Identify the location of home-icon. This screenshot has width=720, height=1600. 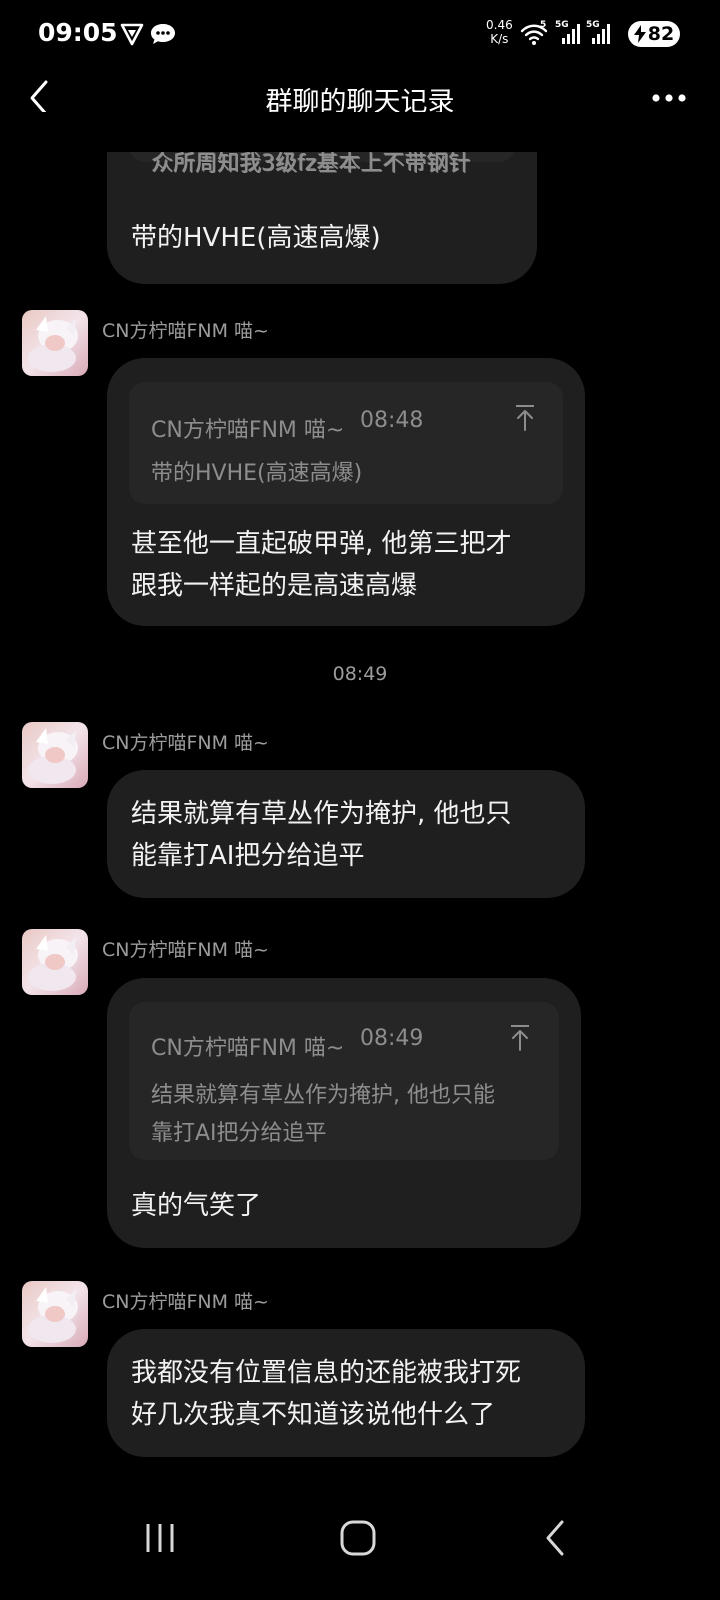
(358, 1538).